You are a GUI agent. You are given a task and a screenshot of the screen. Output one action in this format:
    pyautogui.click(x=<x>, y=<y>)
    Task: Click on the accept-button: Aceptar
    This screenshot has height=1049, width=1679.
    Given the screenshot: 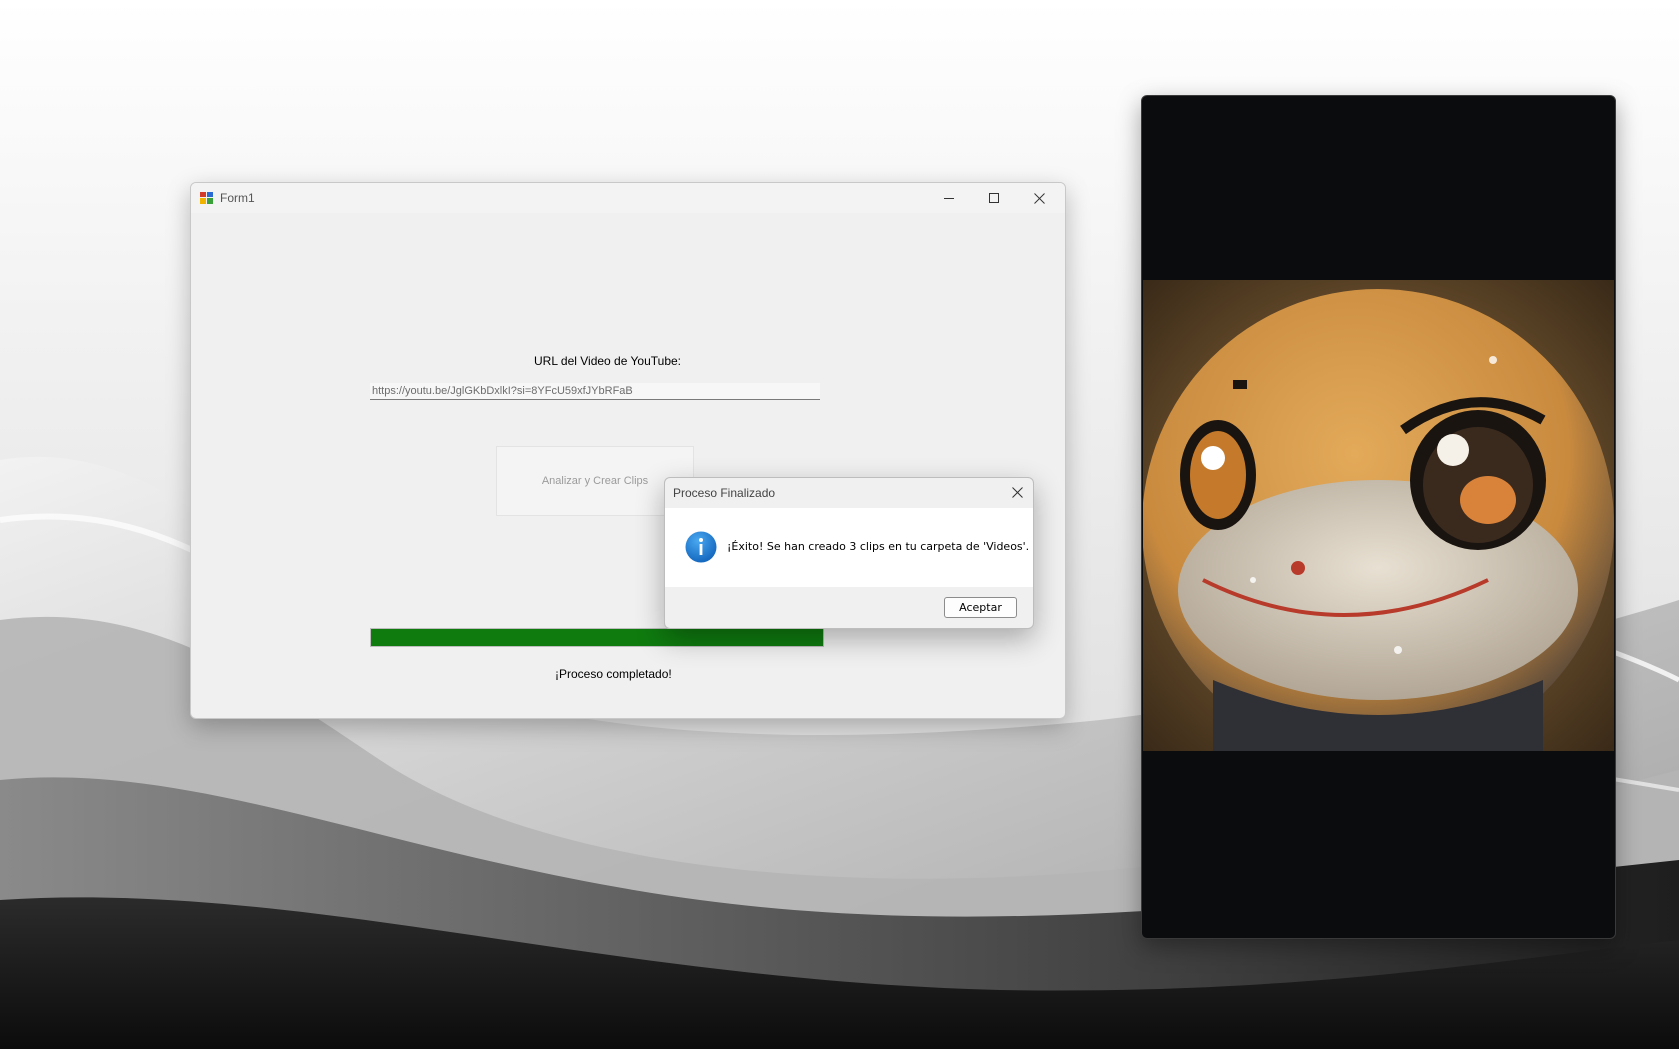 What is the action you would take?
    pyautogui.click(x=980, y=607)
    